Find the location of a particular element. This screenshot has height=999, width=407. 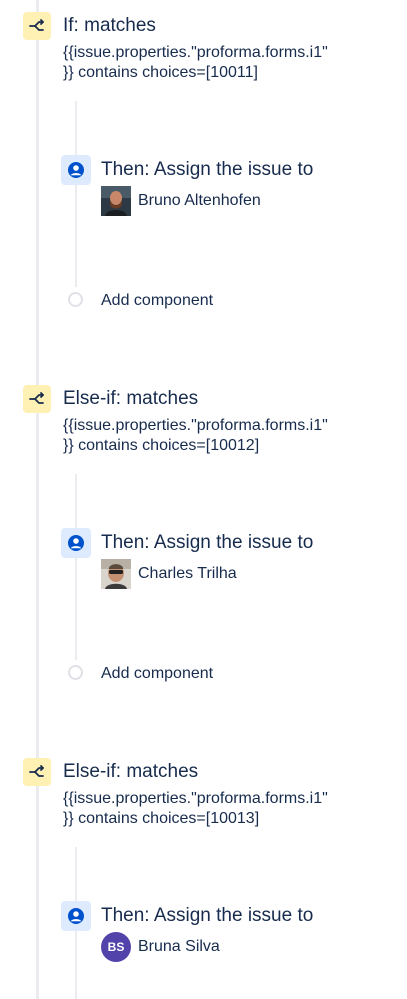

flow-connector-line is located at coordinates (37, 499).